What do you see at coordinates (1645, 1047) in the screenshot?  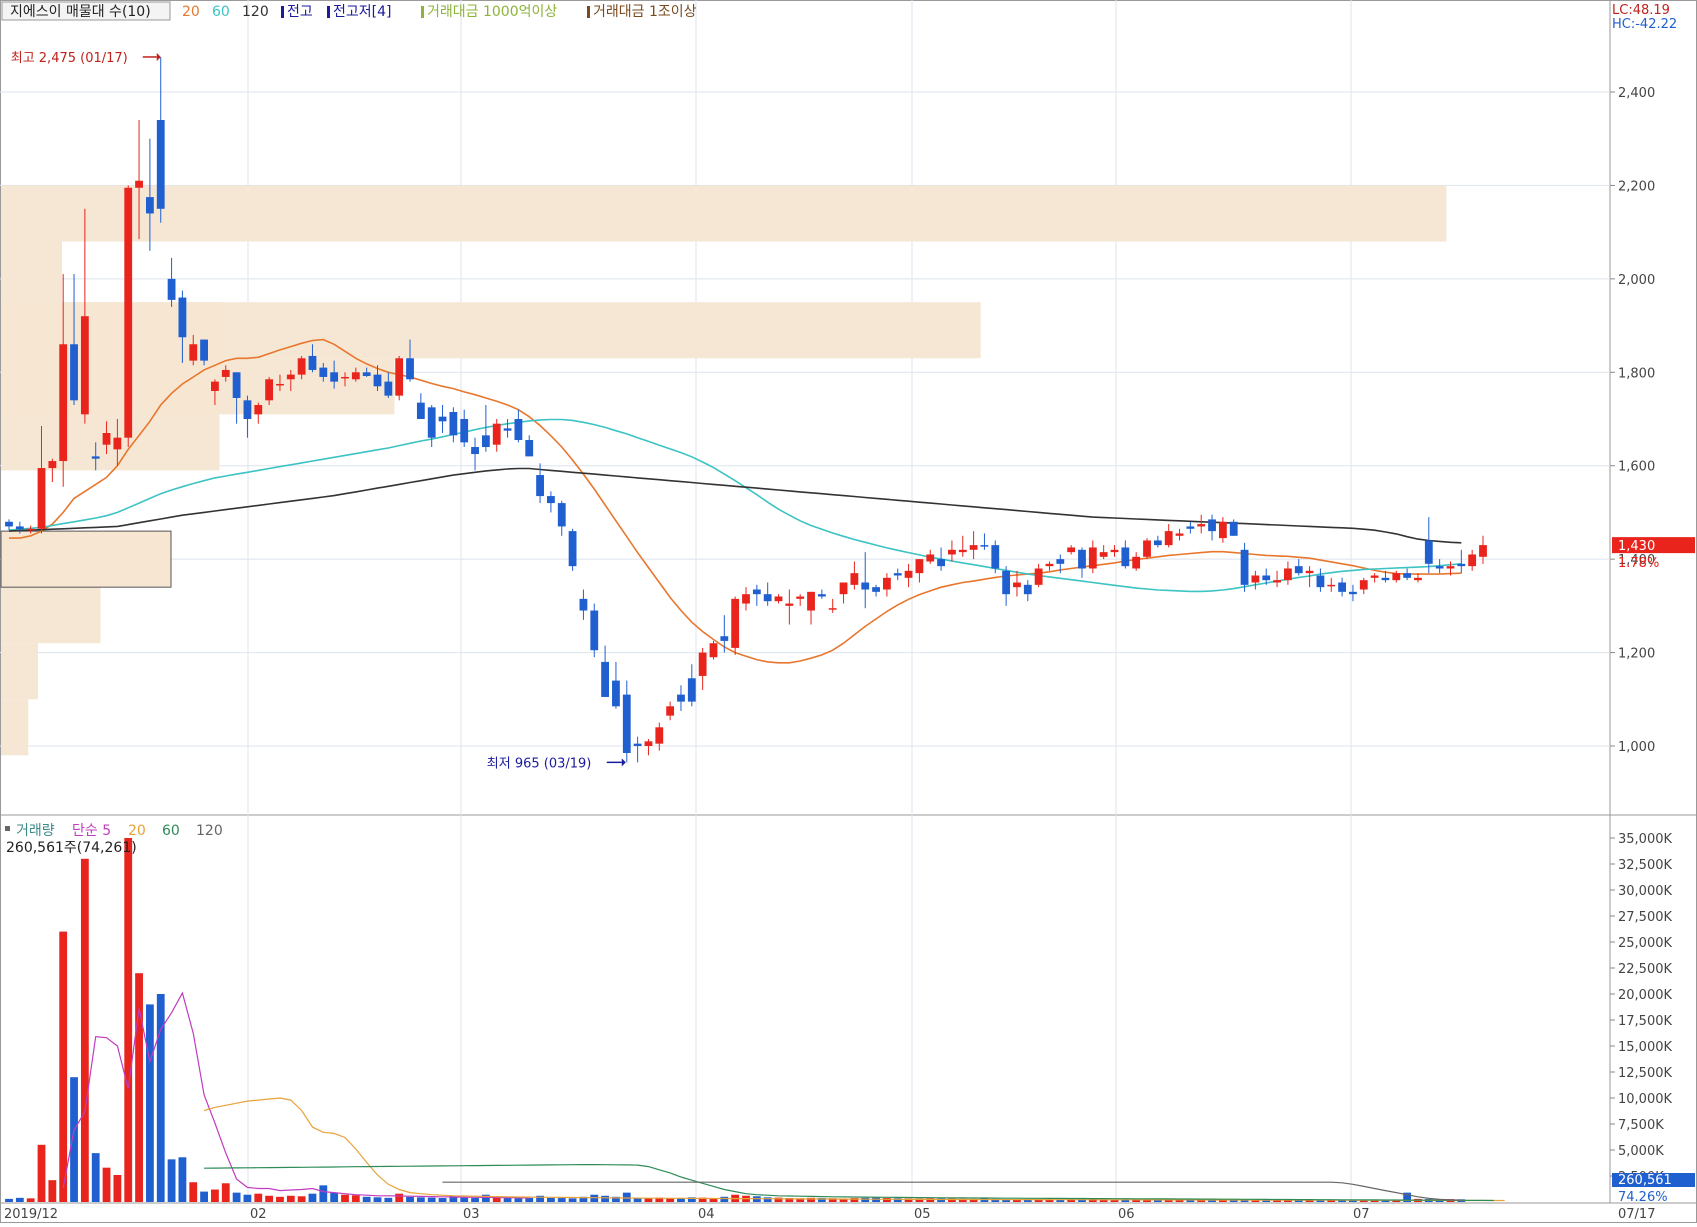 I see `volume-tick-label: 15,000K` at bounding box center [1645, 1047].